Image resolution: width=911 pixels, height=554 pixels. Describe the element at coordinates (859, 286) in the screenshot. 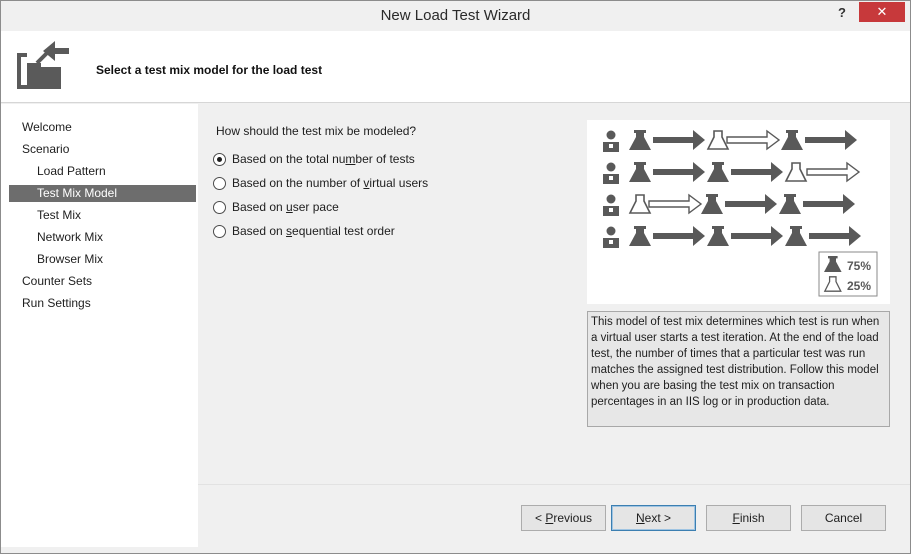

I see `legend-light-percent: 25%` at that location.